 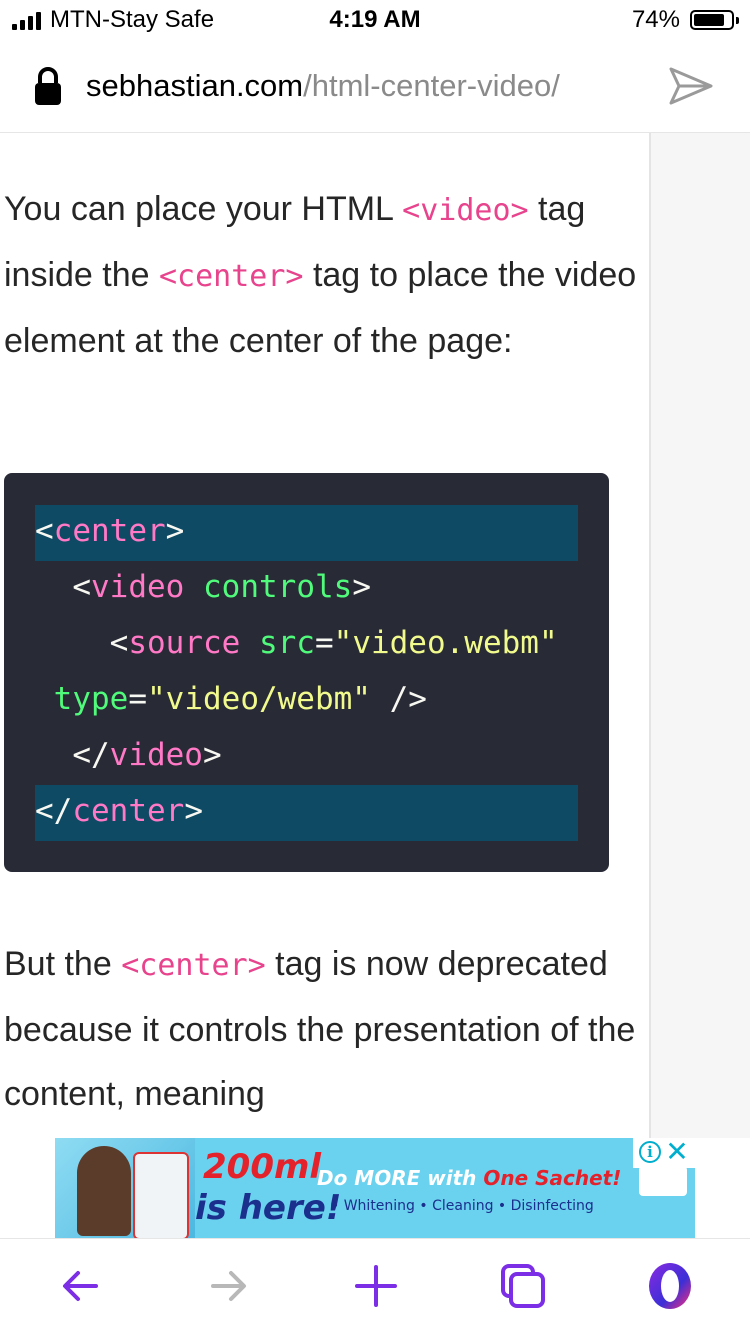 I want to click on tabs-icon, so click(x=523, y=1286).